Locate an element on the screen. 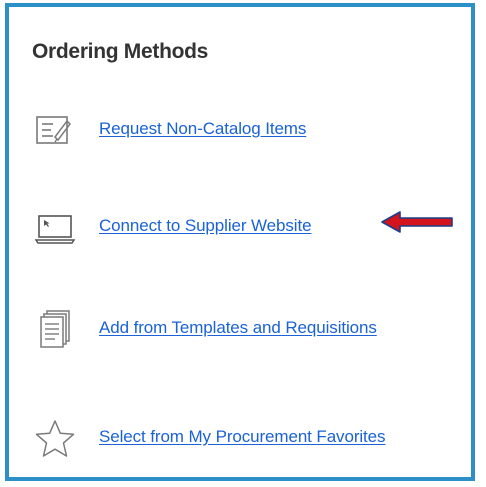 Image resolution: width=486 pixels, height=487 pixels. request-non-catalog-link: Request Non-Catalog Items is located at coordinates (202, 129).